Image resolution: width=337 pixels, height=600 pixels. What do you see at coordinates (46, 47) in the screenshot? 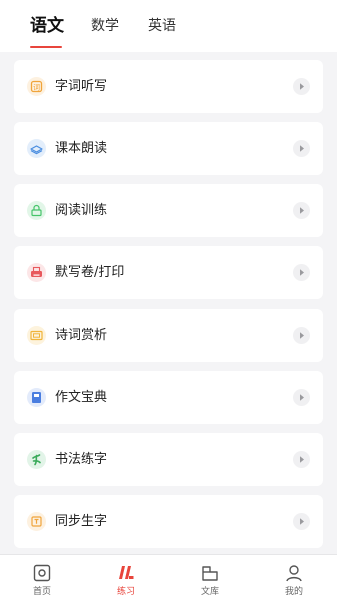
I see `active-tab-indicator` at bounding box center [46, 47].